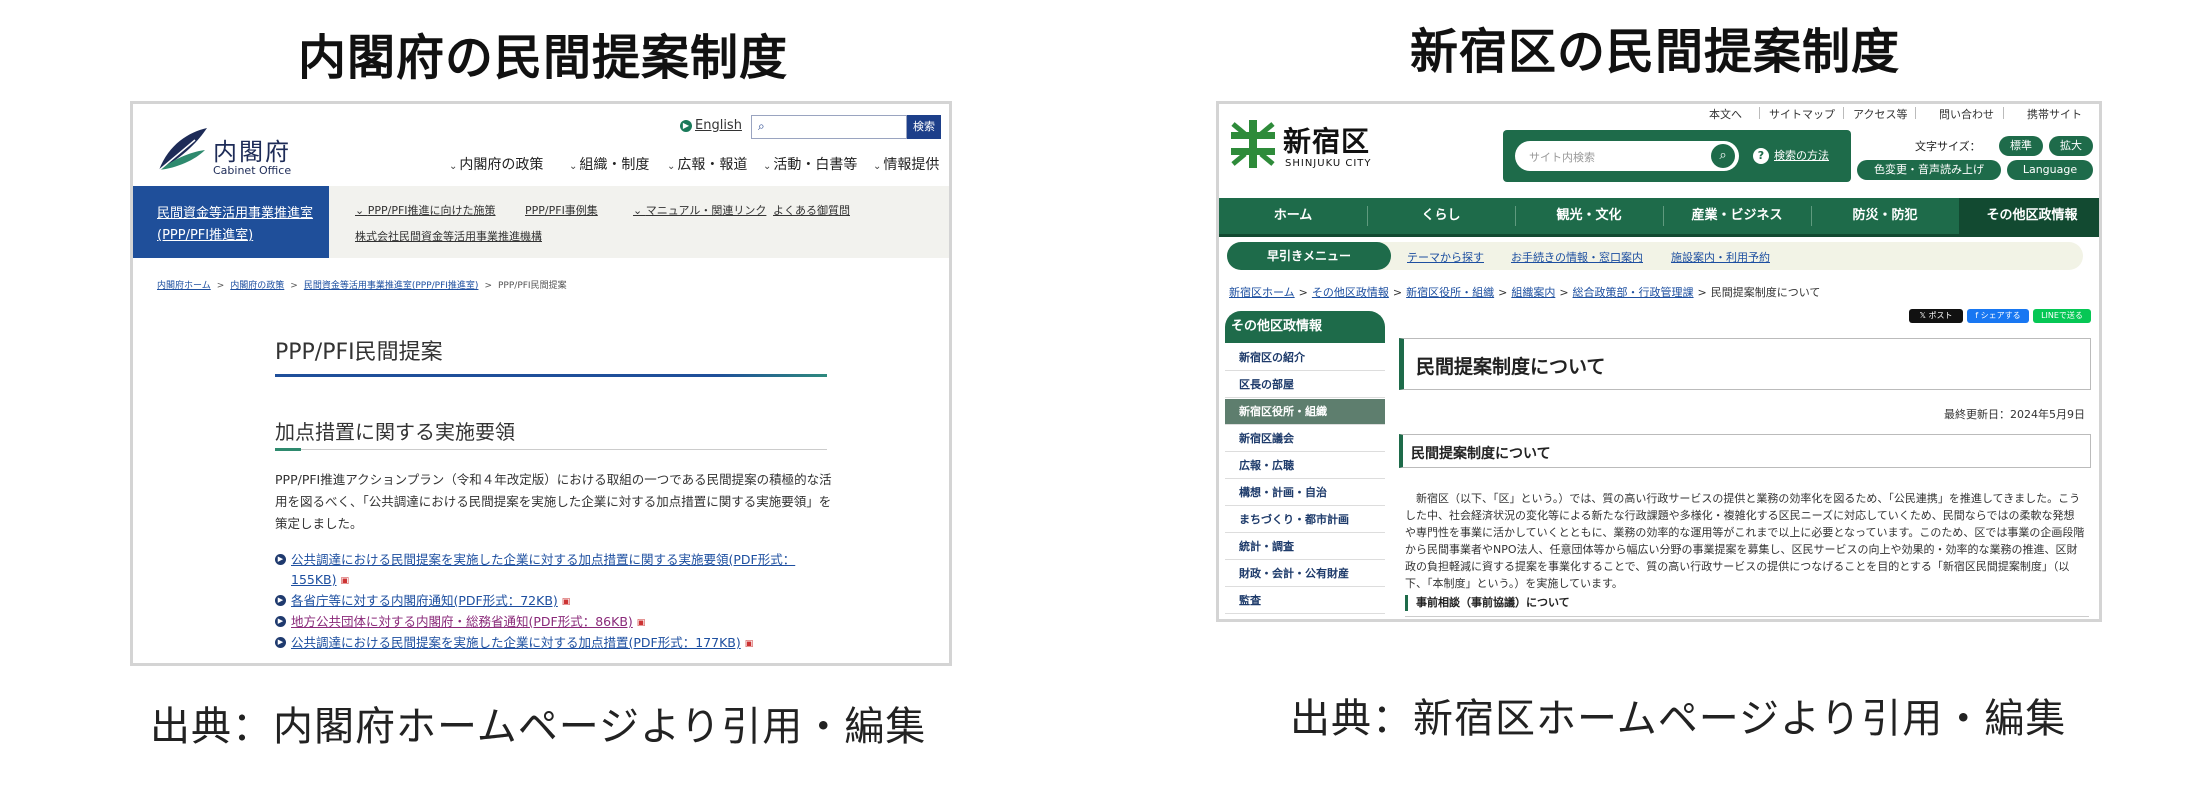  Describe the element at coordinates (2050, 170) in the screenshot. I see `language-button: Language` at that location.